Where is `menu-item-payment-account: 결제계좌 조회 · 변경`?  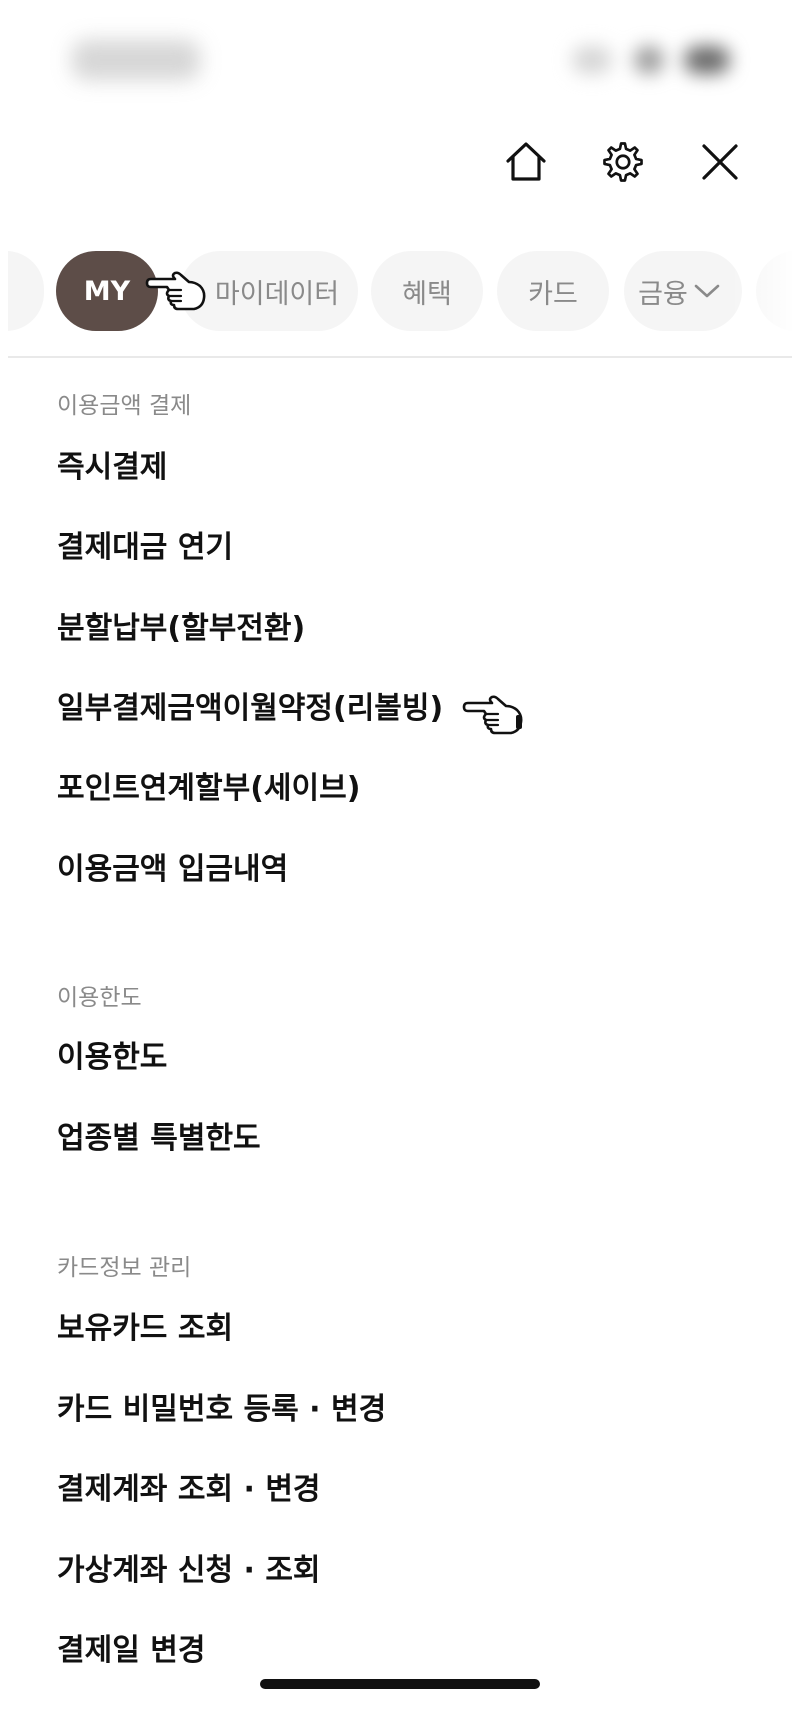 menu-item-payment-account: 결제계좌 조회 · 변경 is located at coordinates (189, 1490).